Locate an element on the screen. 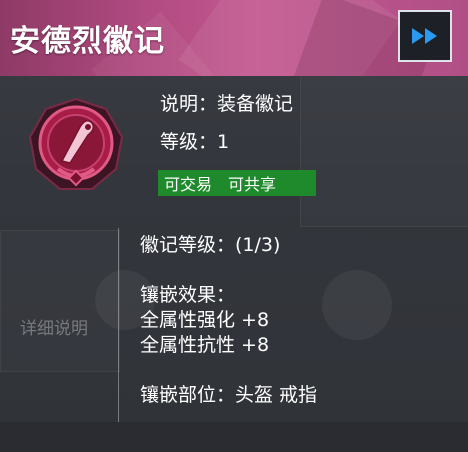  inlay-slots: 镶嵌部位：头盔 戒指 is located at coordinates (229, 395).